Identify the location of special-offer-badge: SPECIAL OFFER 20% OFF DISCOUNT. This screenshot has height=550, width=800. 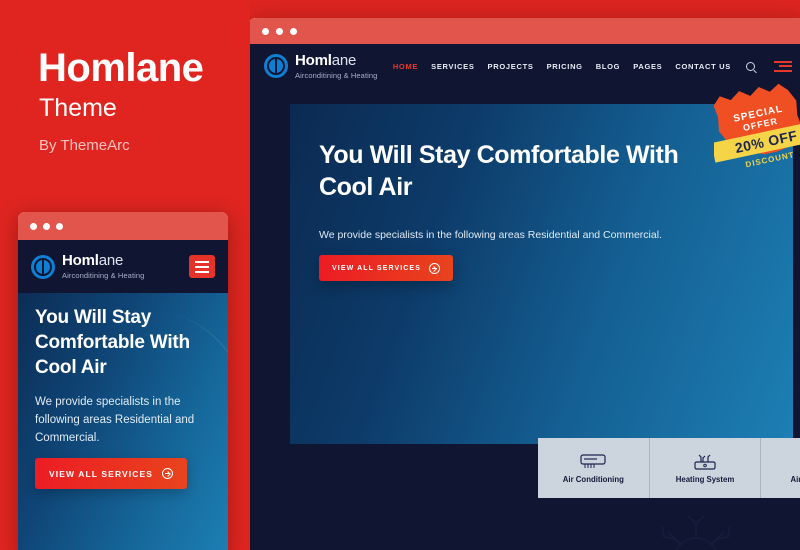
(757, 131).